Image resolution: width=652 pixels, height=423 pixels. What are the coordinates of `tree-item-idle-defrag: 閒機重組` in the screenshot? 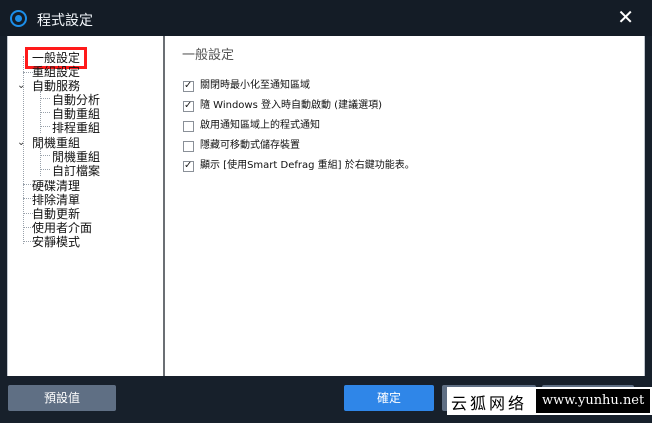 It's located at (56, 143).